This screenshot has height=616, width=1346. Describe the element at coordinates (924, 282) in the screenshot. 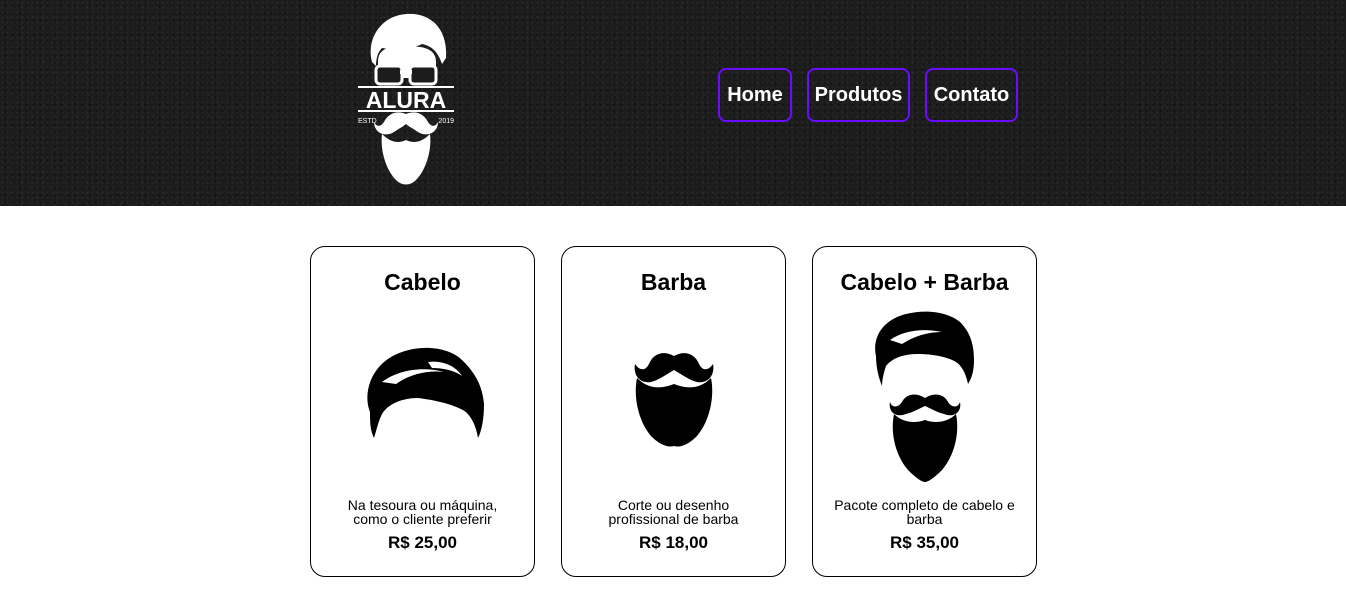

I see `product-title: Cabelo + Barba` at that location.